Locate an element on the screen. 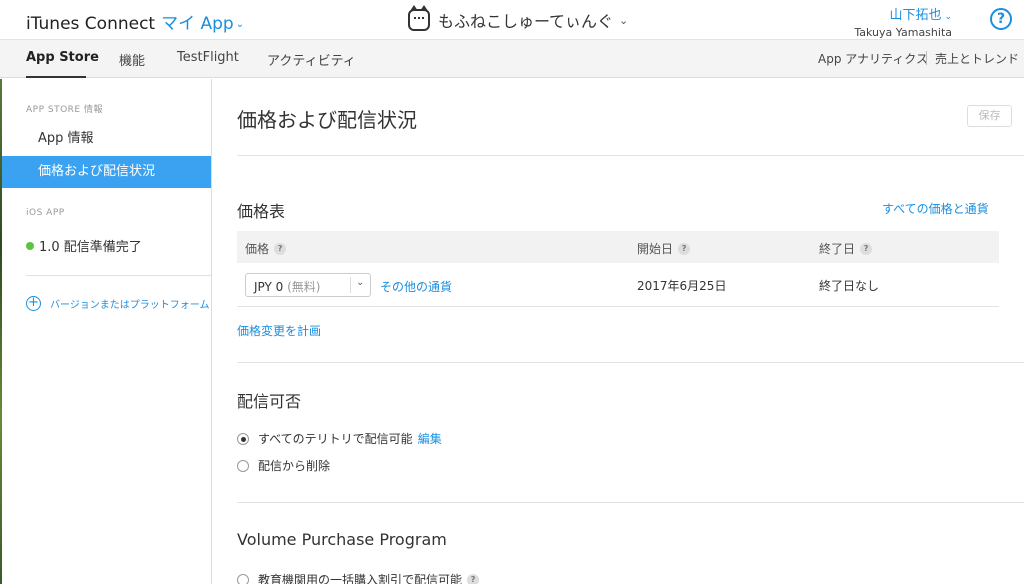 This screenshot has height=584, width=1024. sidebar-item-ios-version: 1.0 配信準備完了 is located at coordinates (84, 245).